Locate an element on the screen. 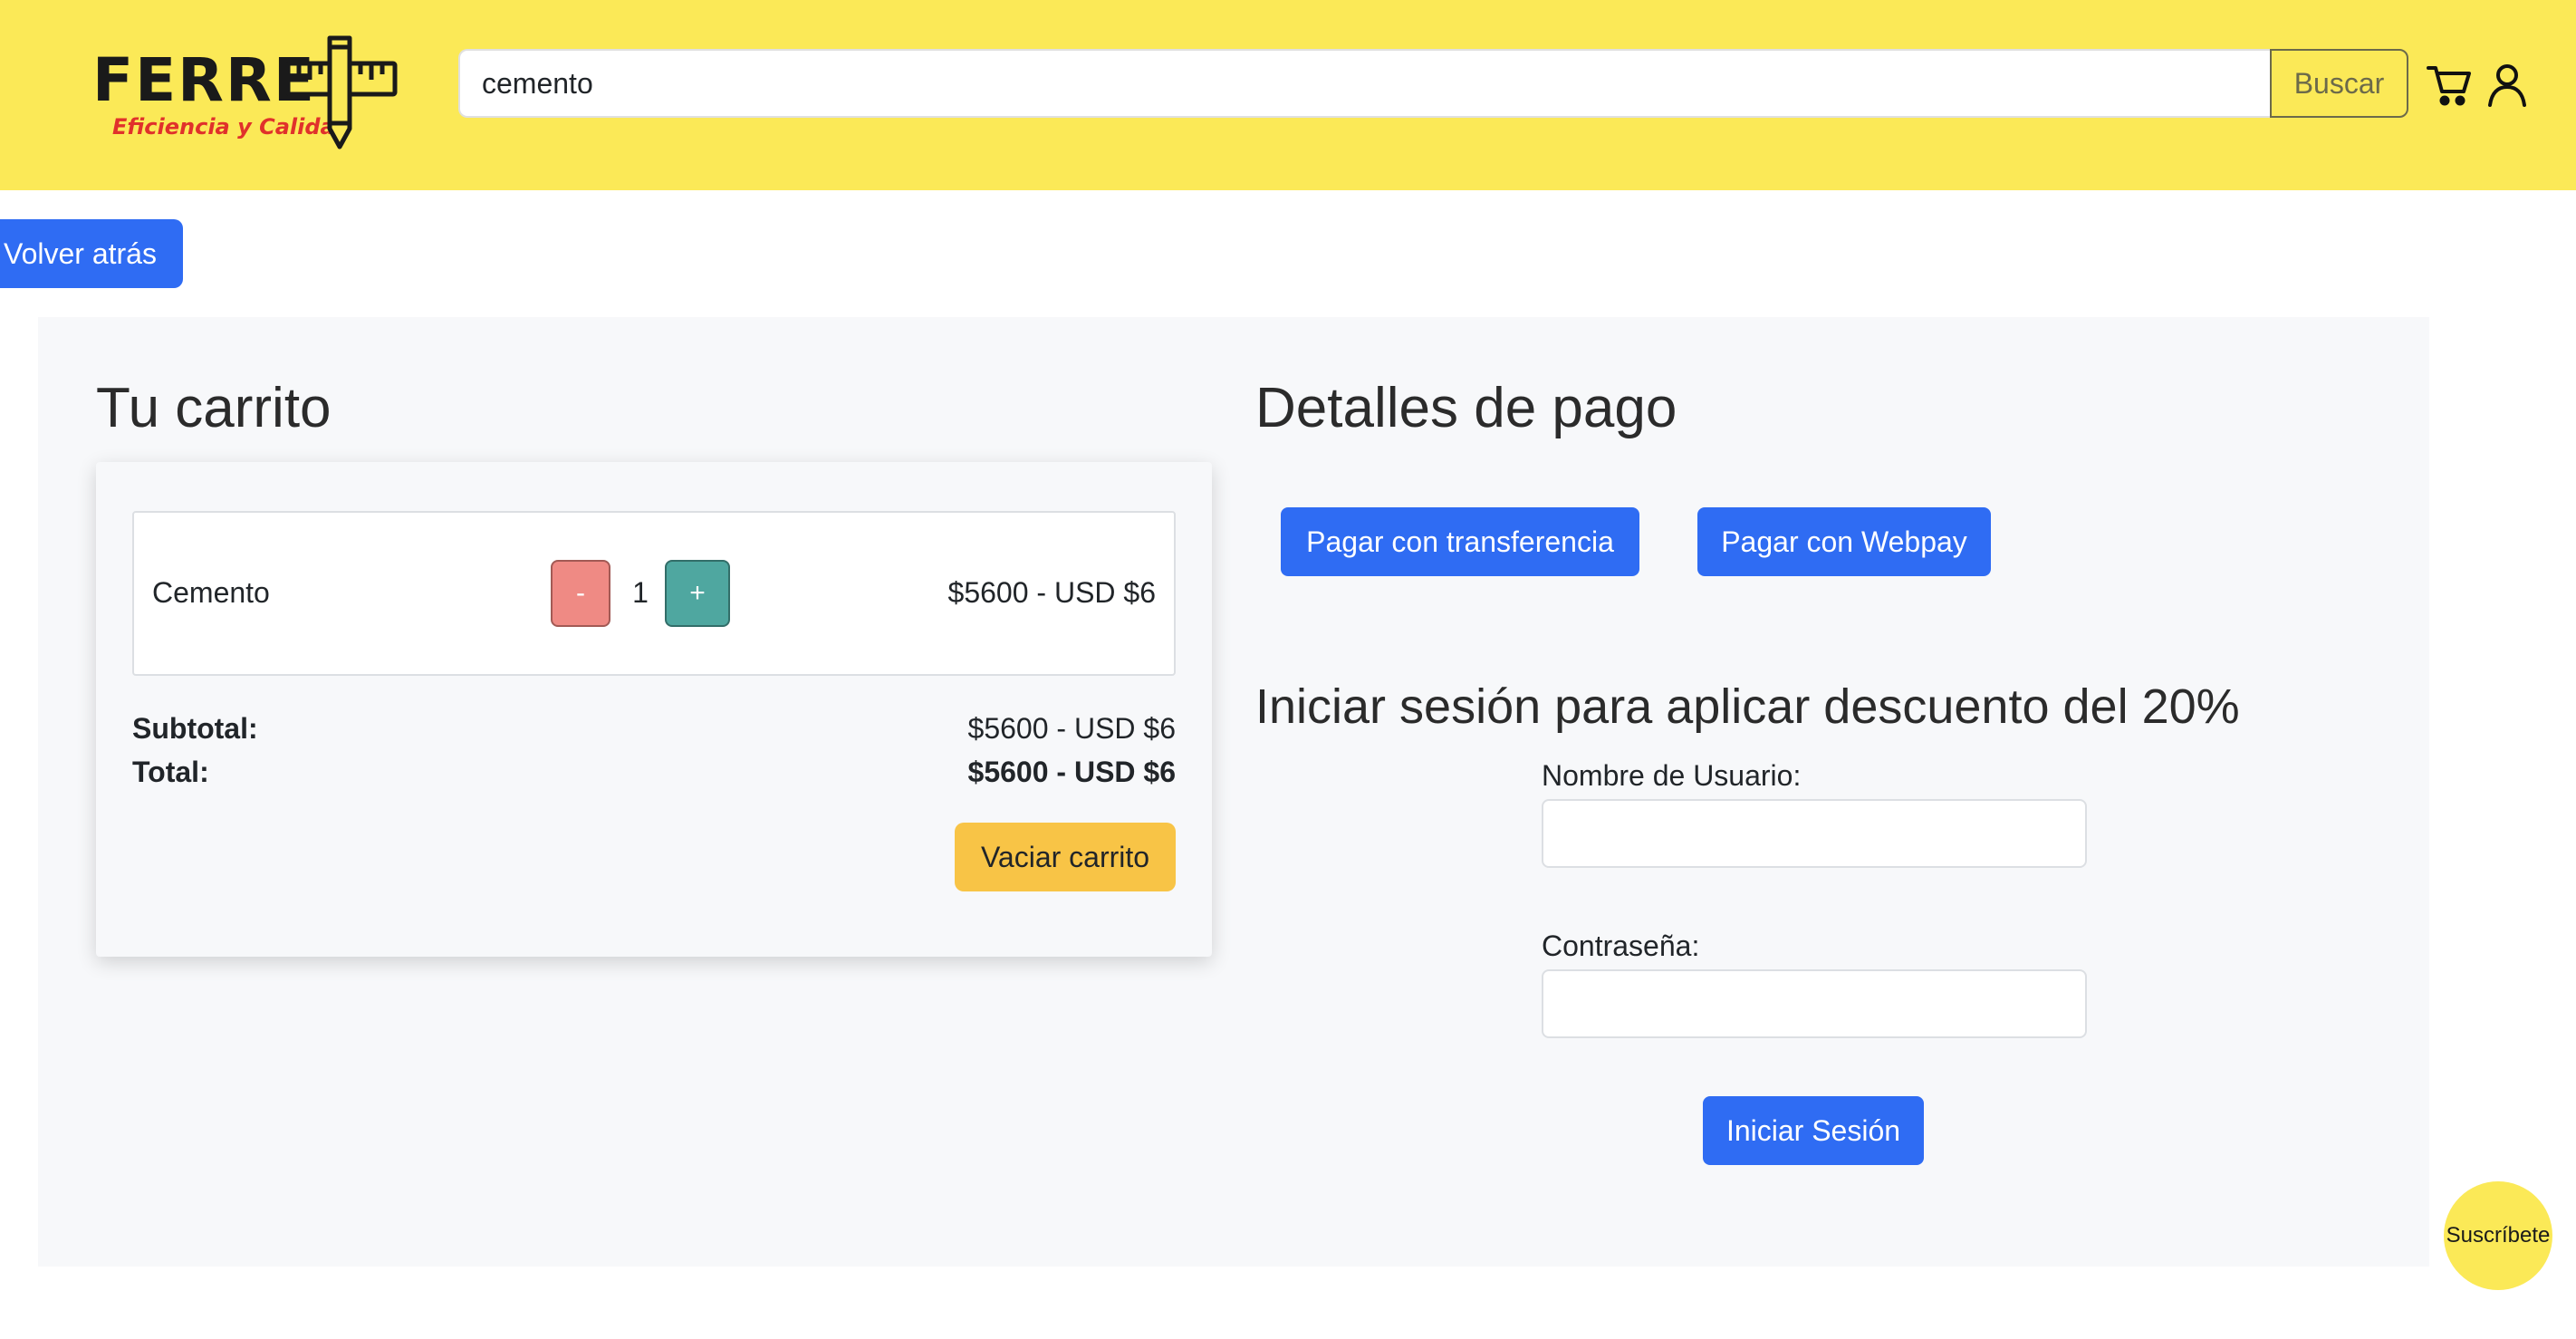 This screenshot has height=1339, width=2576. password-label: Contraseña: is located at coordinates (1621, 946).